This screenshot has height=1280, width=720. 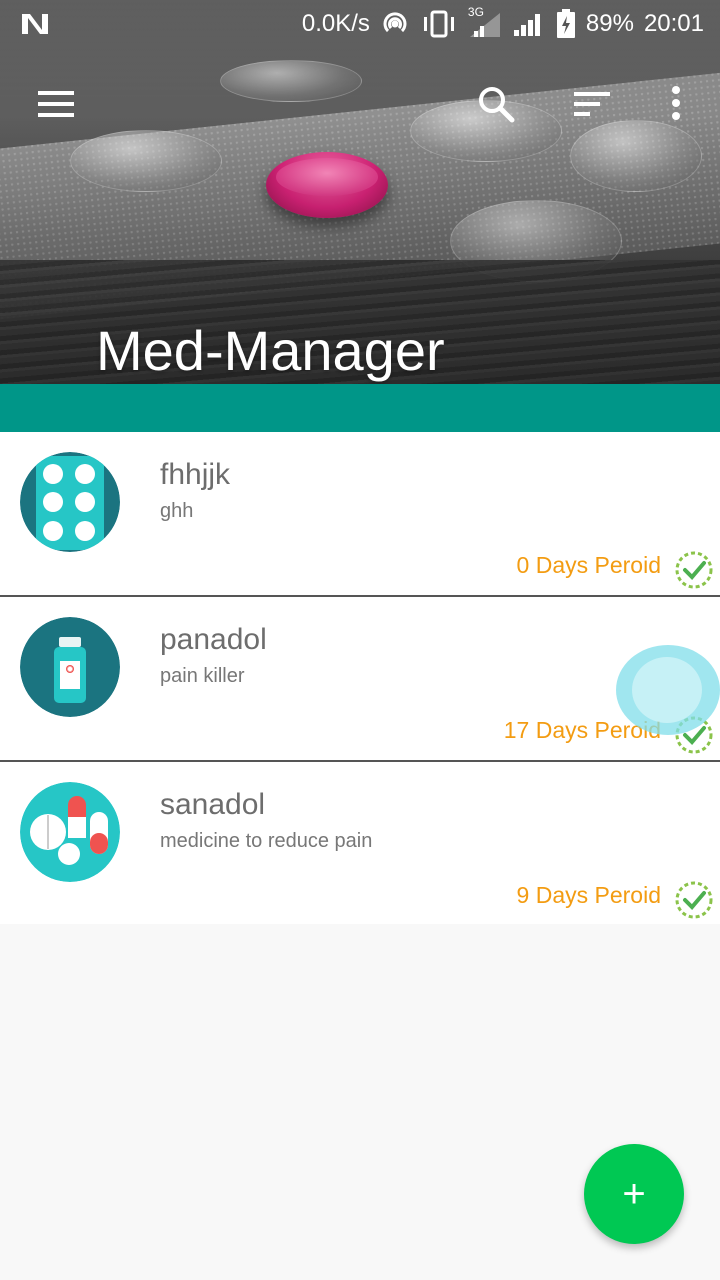 I want to click on signal-3g: 3G, so click(x=485, y=22).